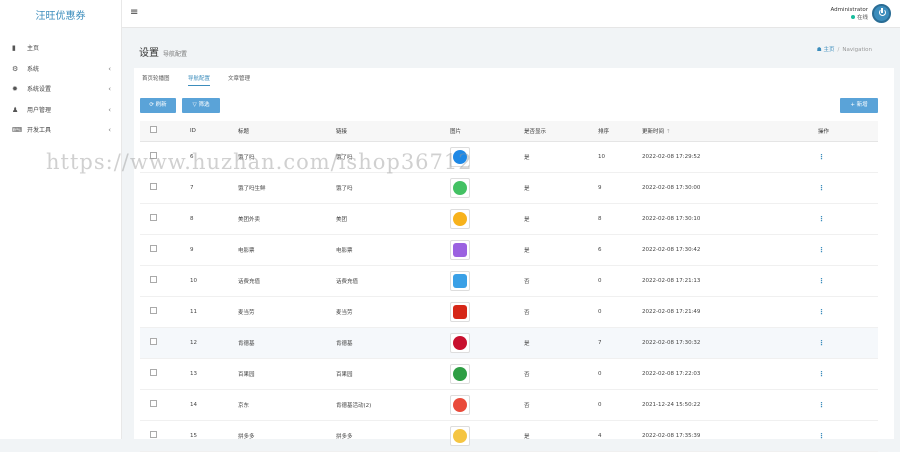  What do you see at coordinates (509, 250) in the screenshot?
I see `table-row: 9 电影票 电影票是 6 2022-02-08 17:30:42 ⋮` at bounding box center [509, 250].